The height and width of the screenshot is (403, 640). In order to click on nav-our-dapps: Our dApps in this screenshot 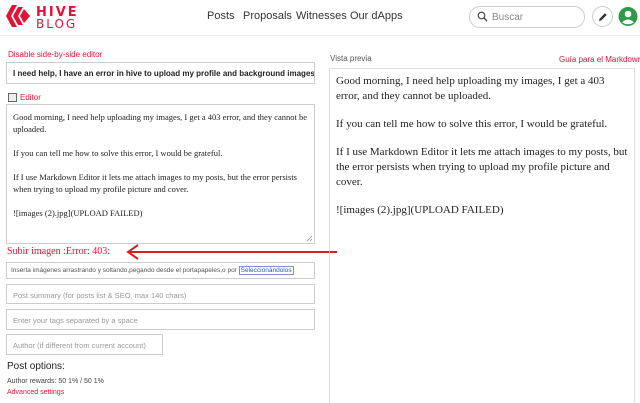, I will do `click(376, 16)`.